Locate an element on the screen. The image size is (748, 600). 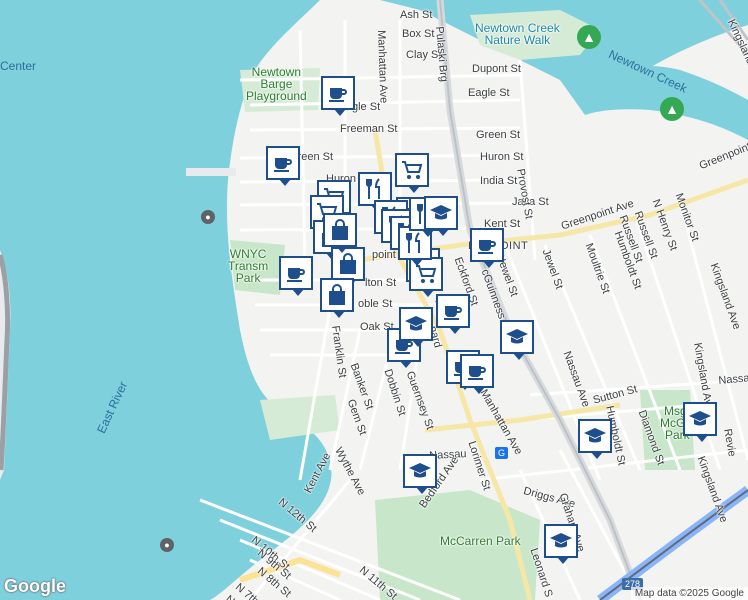
shopping-cart-icon is located at coordinates (412, 170).